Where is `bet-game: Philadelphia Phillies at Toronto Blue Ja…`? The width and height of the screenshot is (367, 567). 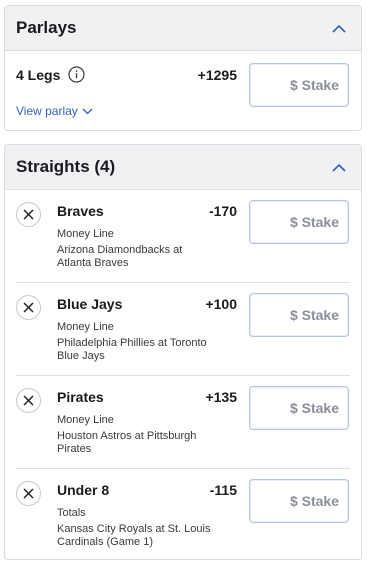 bet-game: Philadelphia Phillies at Toronto Blue Ja… is located at coordinates (132, 349).